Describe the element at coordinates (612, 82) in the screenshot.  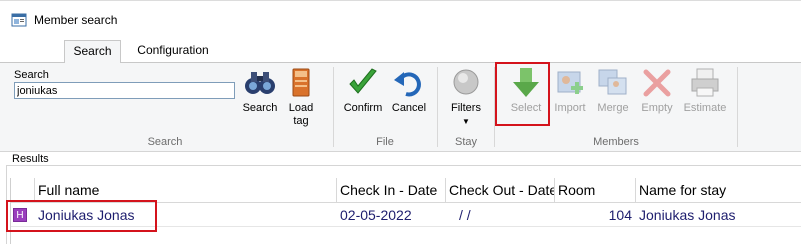
I see `merge-members-icon` at that location.